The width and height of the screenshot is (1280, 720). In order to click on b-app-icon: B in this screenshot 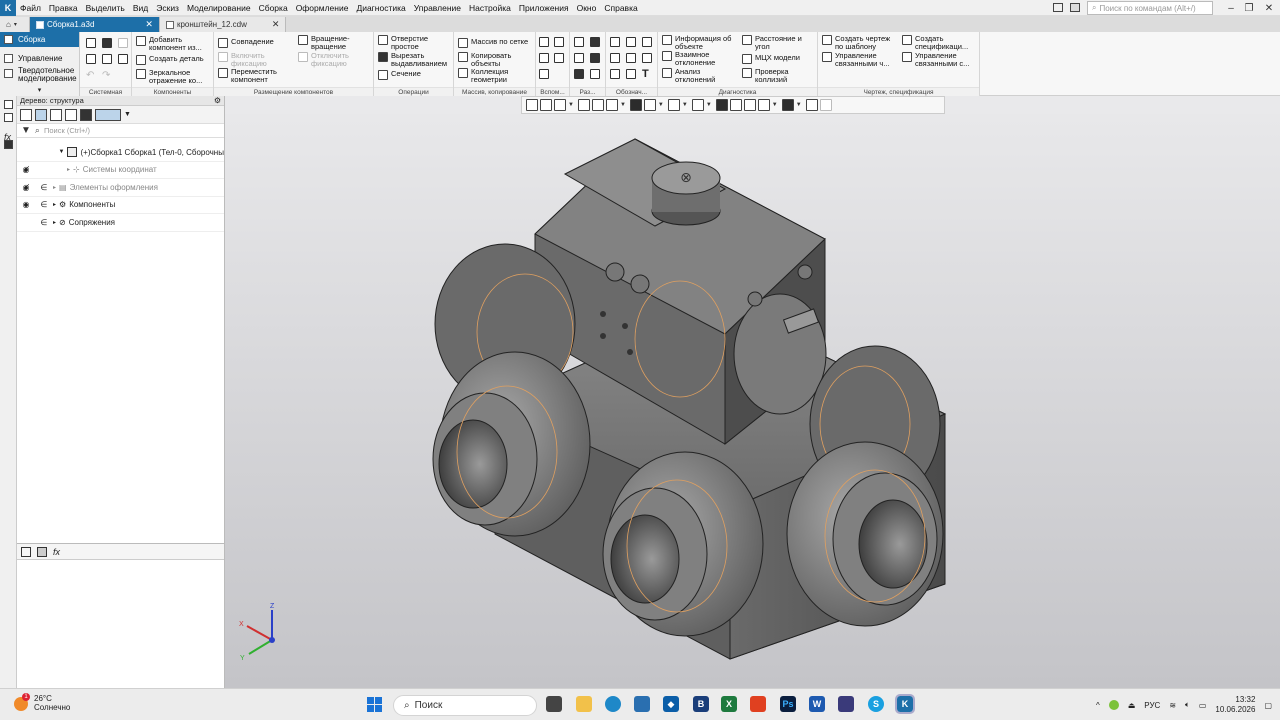, I will do `click(701, 704)`.